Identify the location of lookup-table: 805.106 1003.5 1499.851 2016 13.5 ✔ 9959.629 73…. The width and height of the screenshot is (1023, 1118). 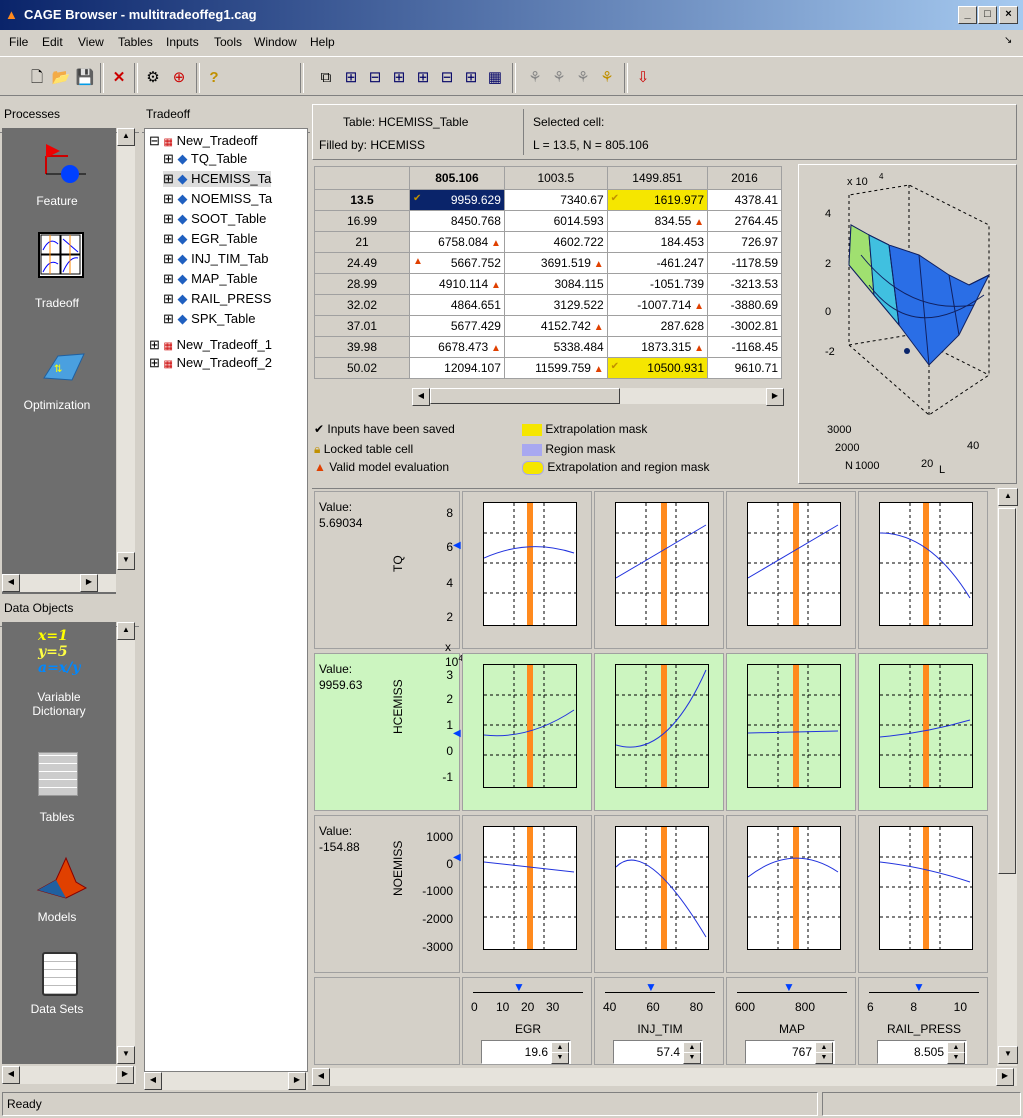
(548, 272).